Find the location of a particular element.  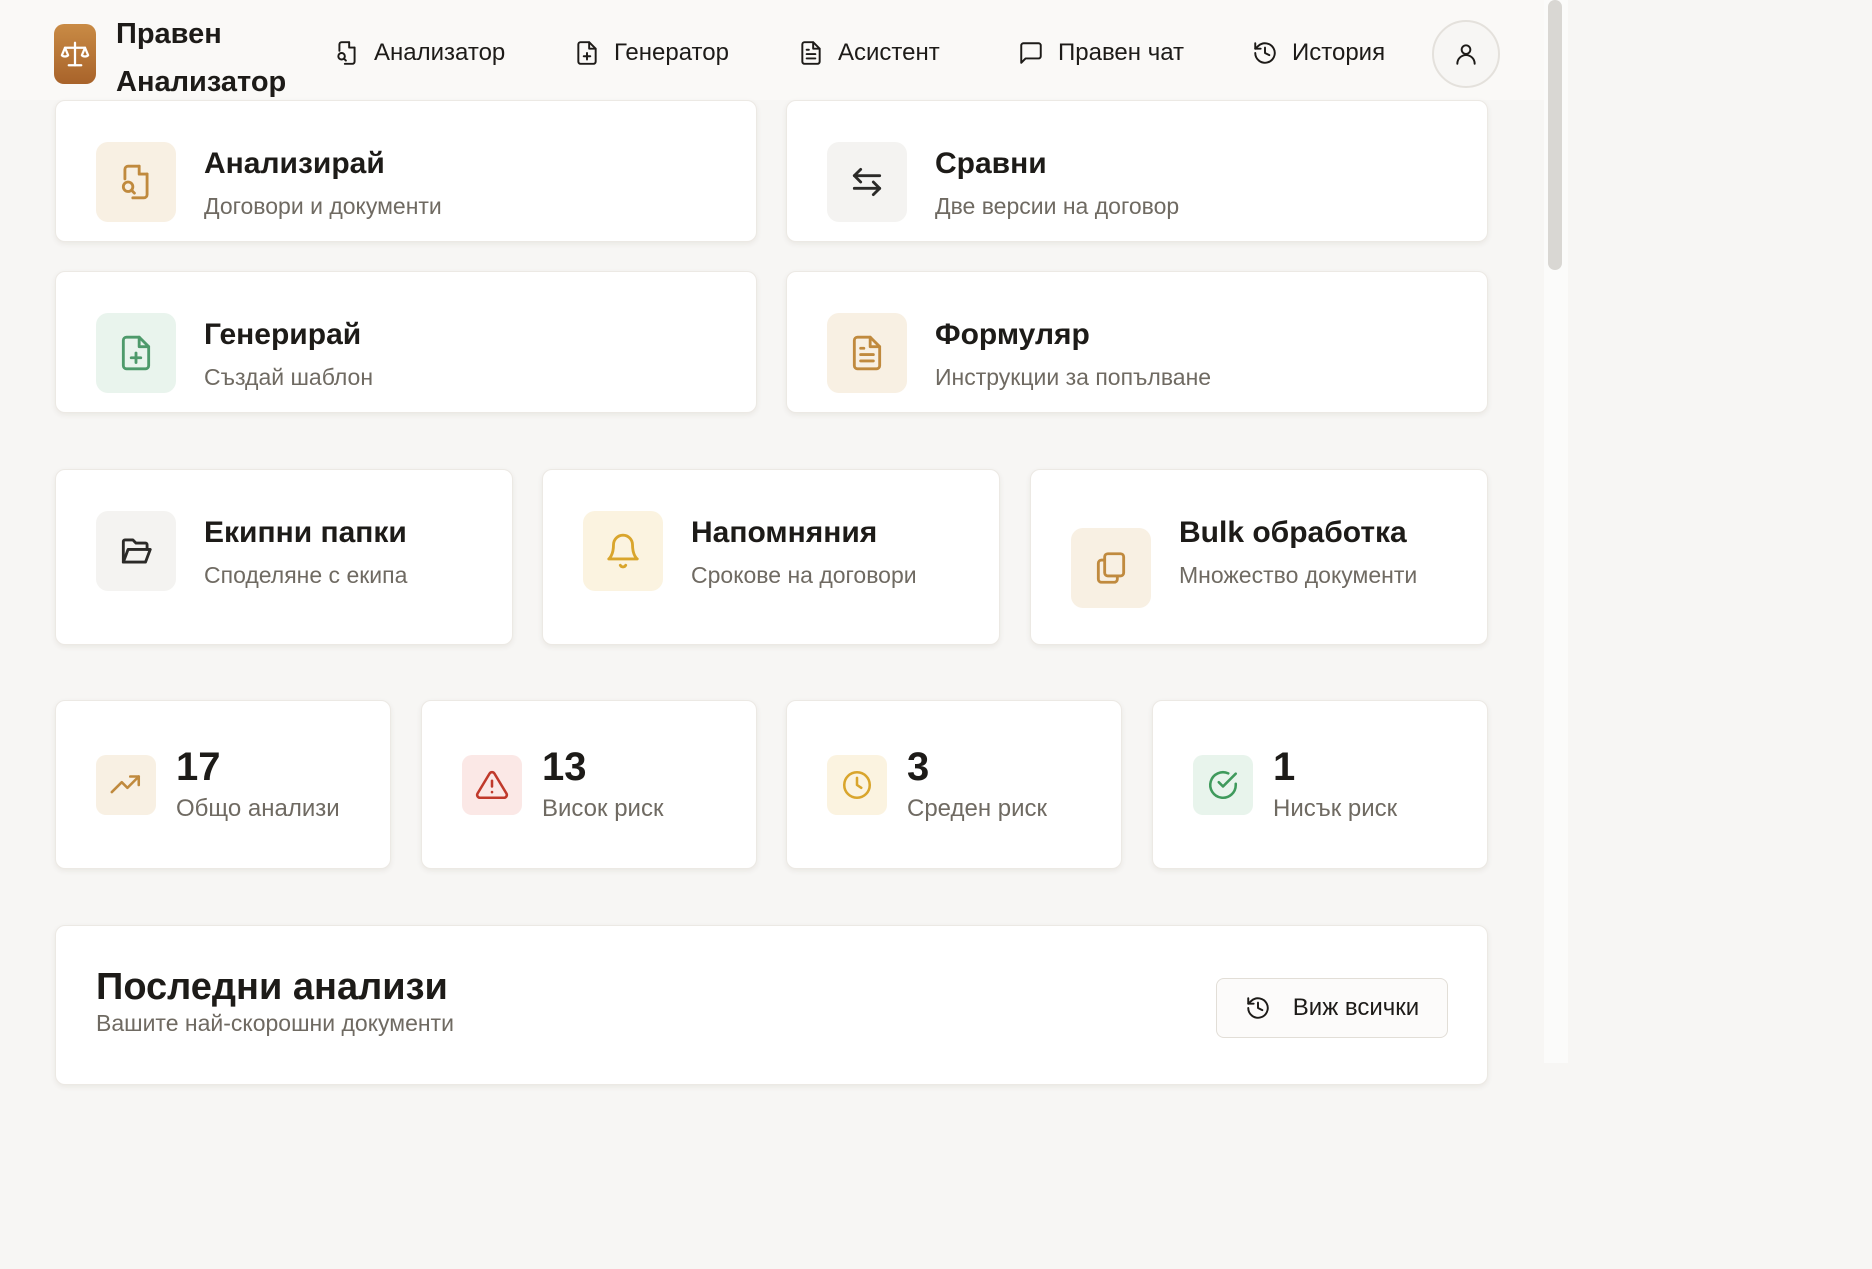

alert-triangle-icon is located at coordinates (492, 785).